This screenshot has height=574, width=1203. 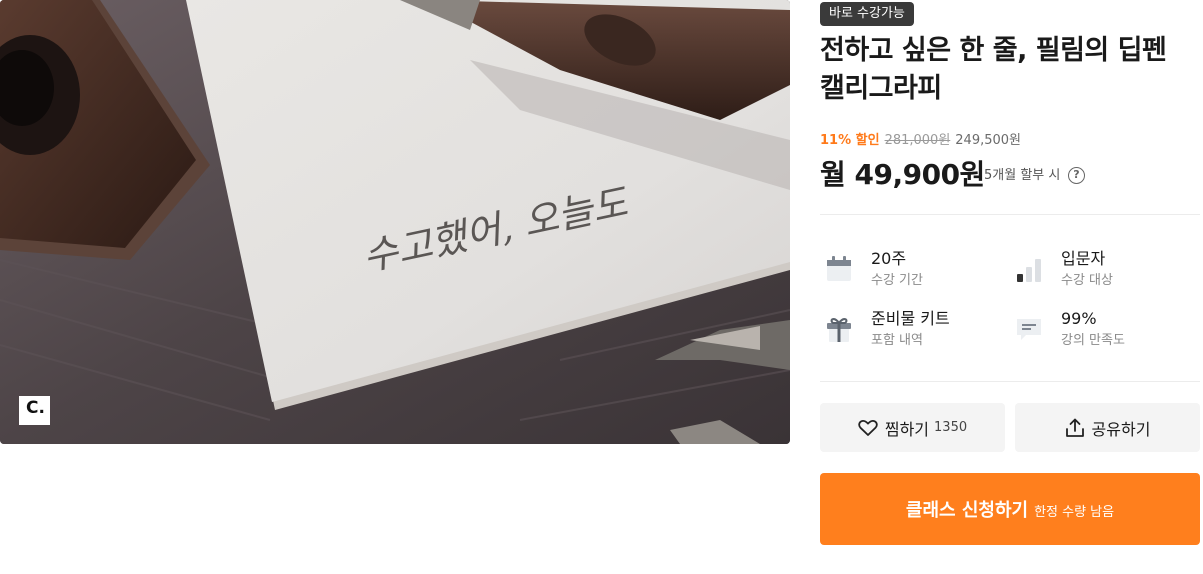 I want to click on brand-logo-text: C., so click(x=35, y=408).